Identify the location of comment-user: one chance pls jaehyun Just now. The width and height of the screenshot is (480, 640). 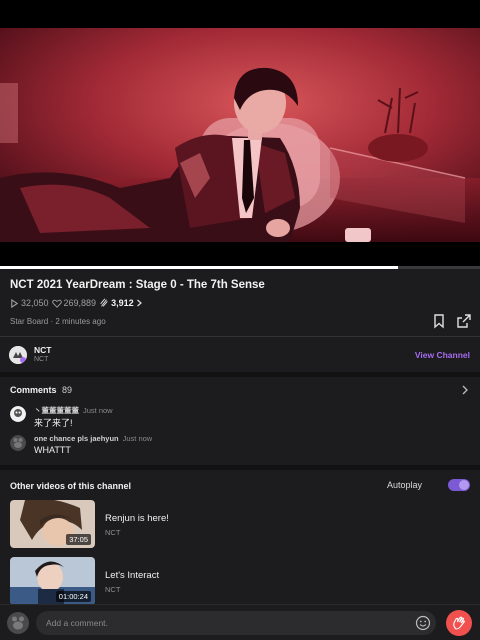
(93, 438).